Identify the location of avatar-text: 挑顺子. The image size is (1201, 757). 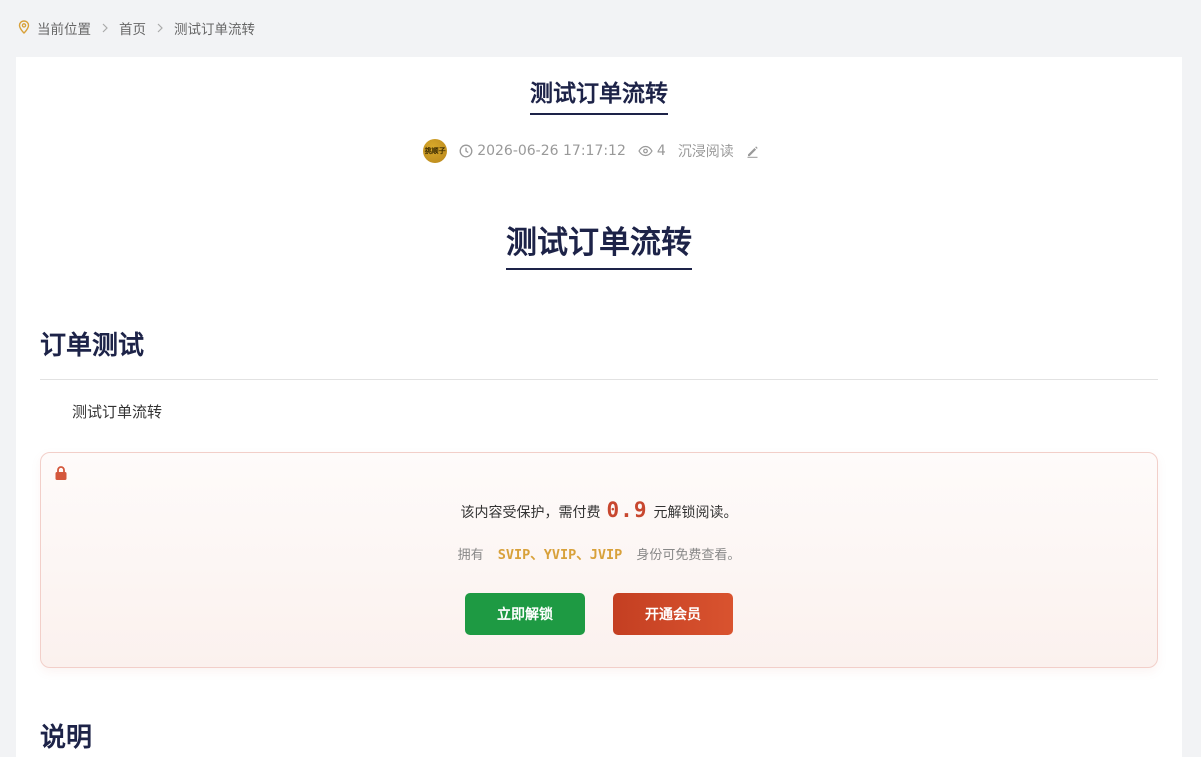
(435, 151).